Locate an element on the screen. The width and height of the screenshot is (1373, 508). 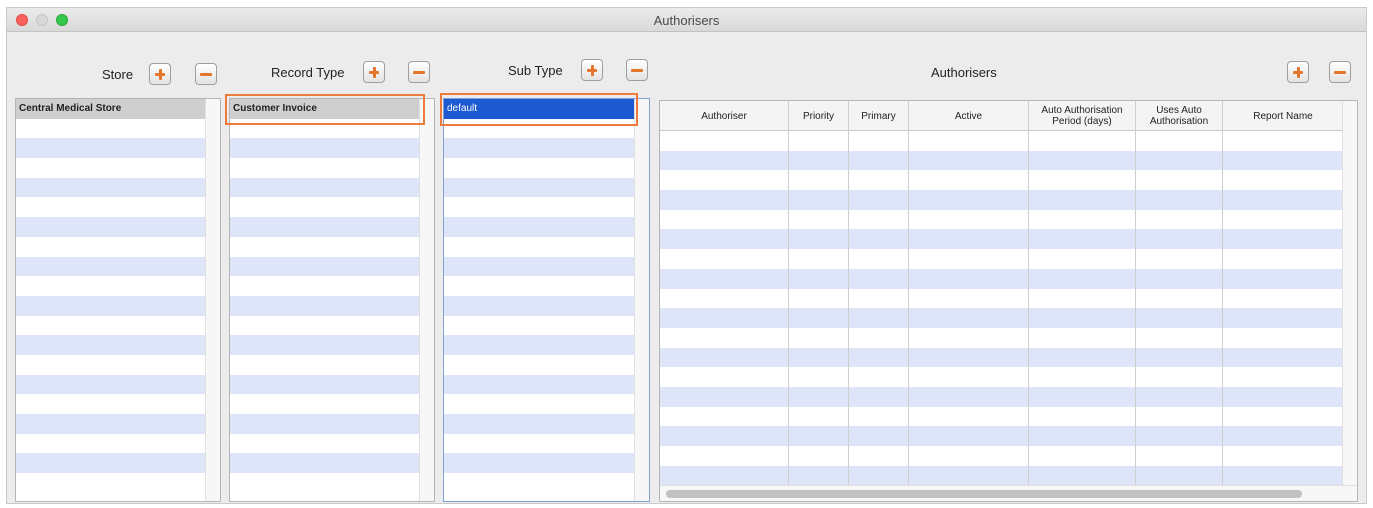
store-list-item: Central Medical Store is located at coordinates (110, 109).